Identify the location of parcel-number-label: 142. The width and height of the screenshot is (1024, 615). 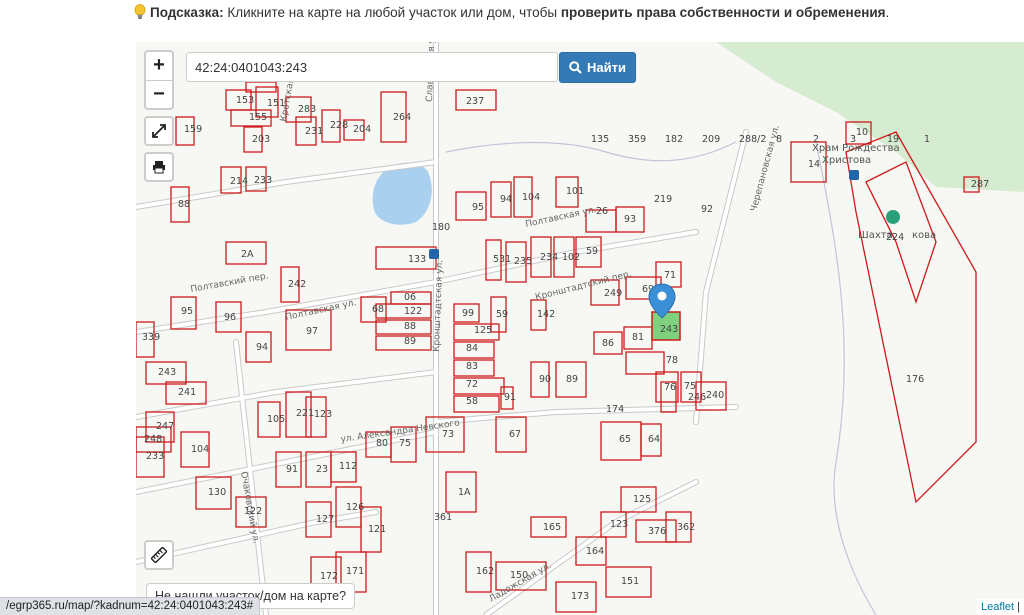
(546, 314).